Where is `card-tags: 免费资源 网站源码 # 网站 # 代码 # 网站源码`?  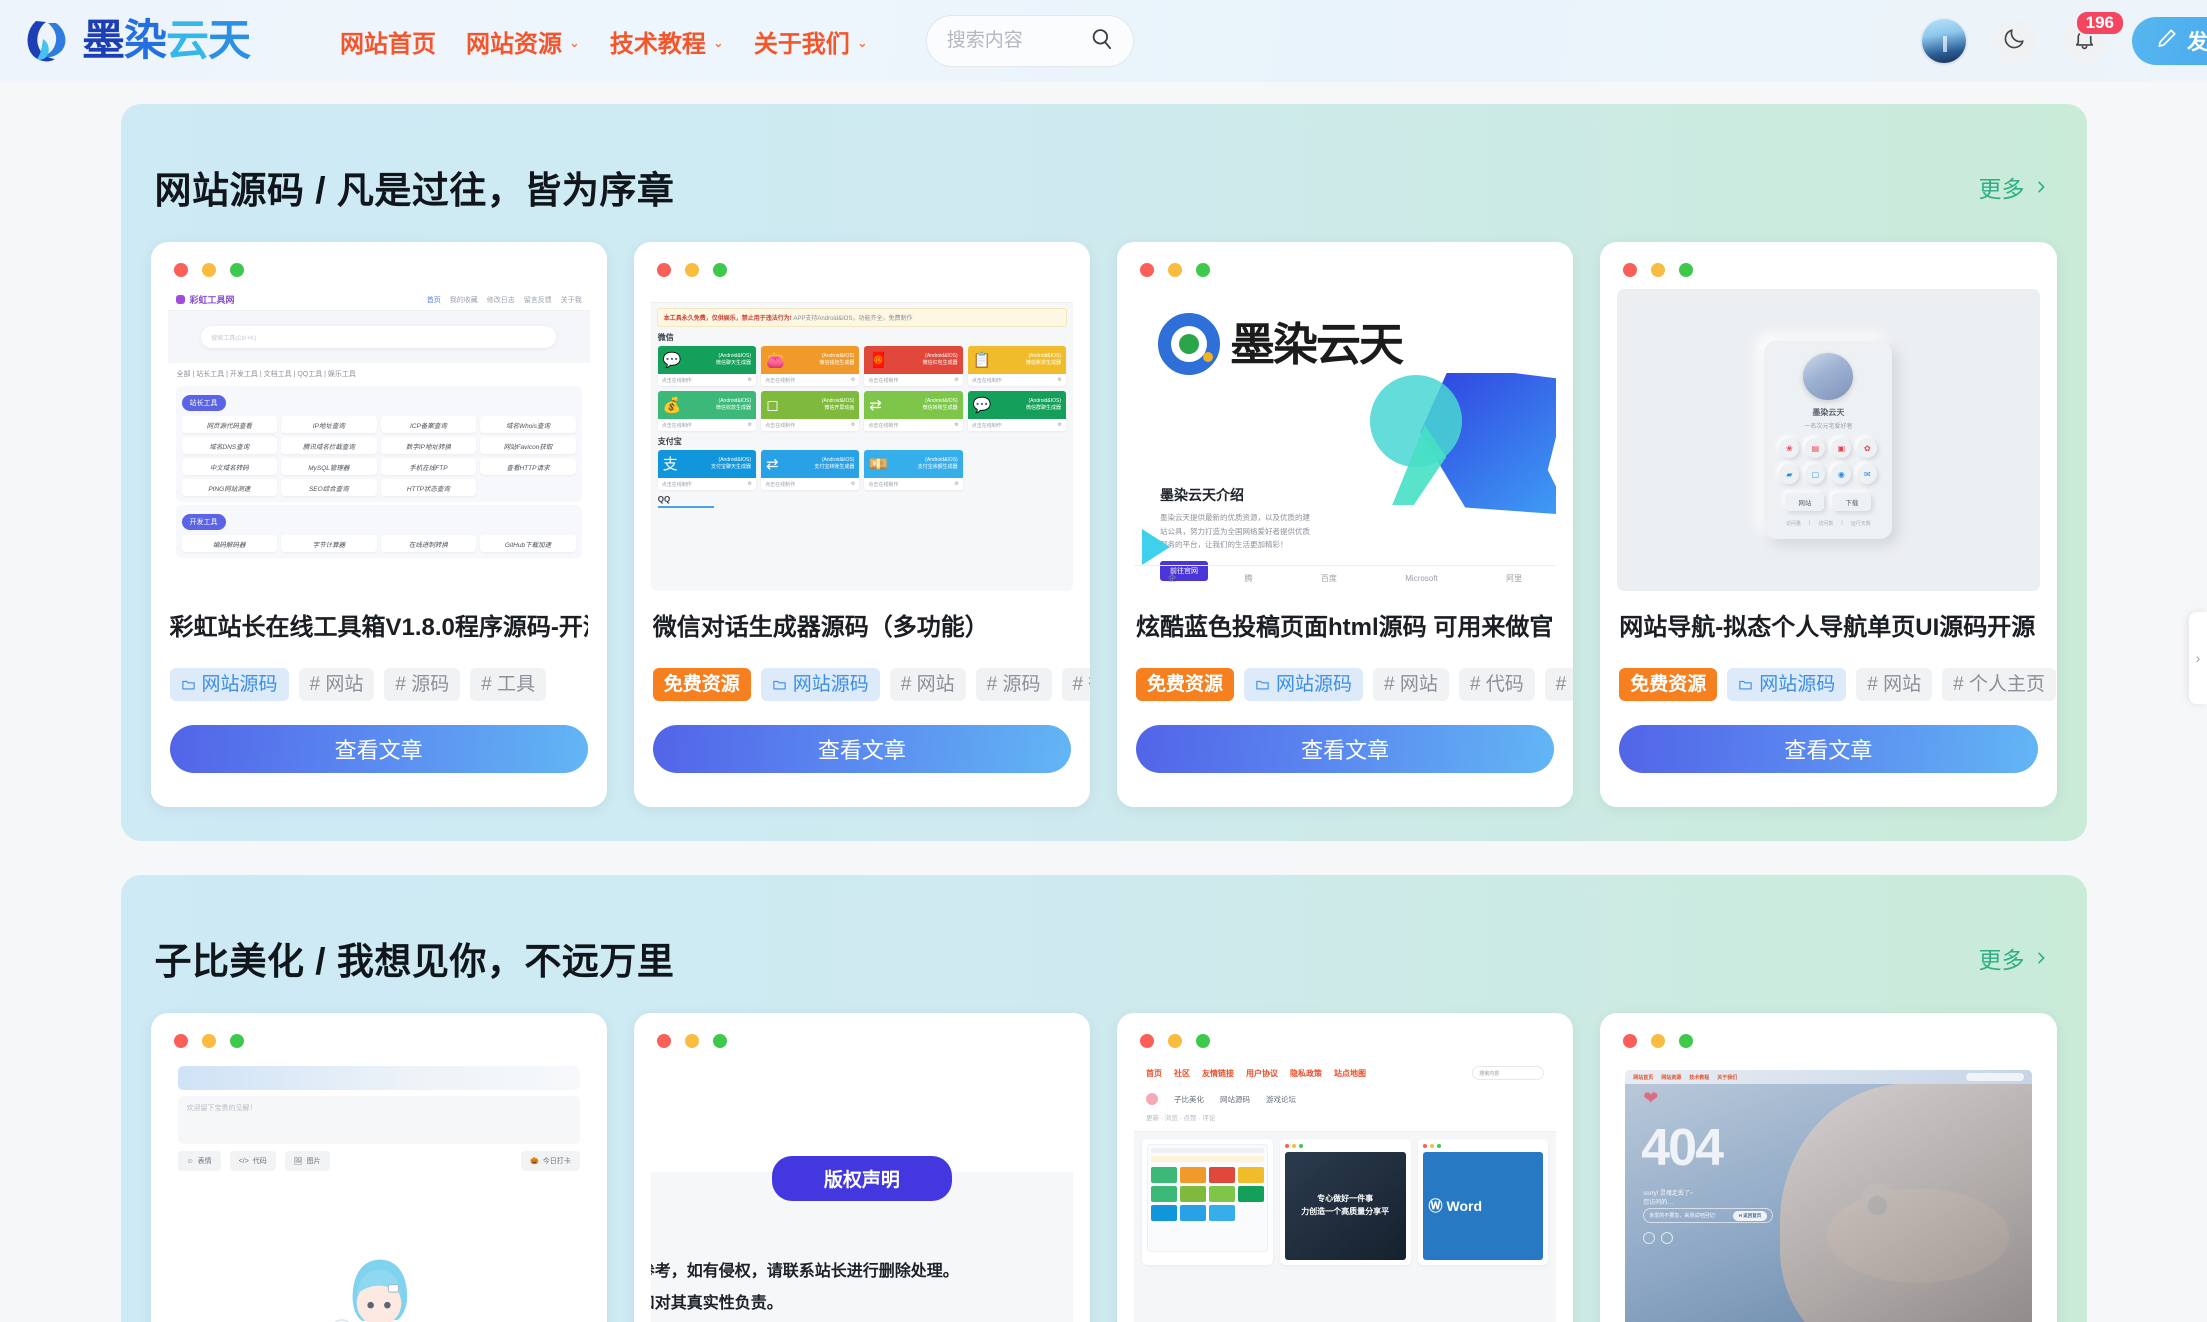
card-tags: 免费资源 网站源码 # 网站 # 代码 # 网站源码 is located at coordinates (1355, 684).